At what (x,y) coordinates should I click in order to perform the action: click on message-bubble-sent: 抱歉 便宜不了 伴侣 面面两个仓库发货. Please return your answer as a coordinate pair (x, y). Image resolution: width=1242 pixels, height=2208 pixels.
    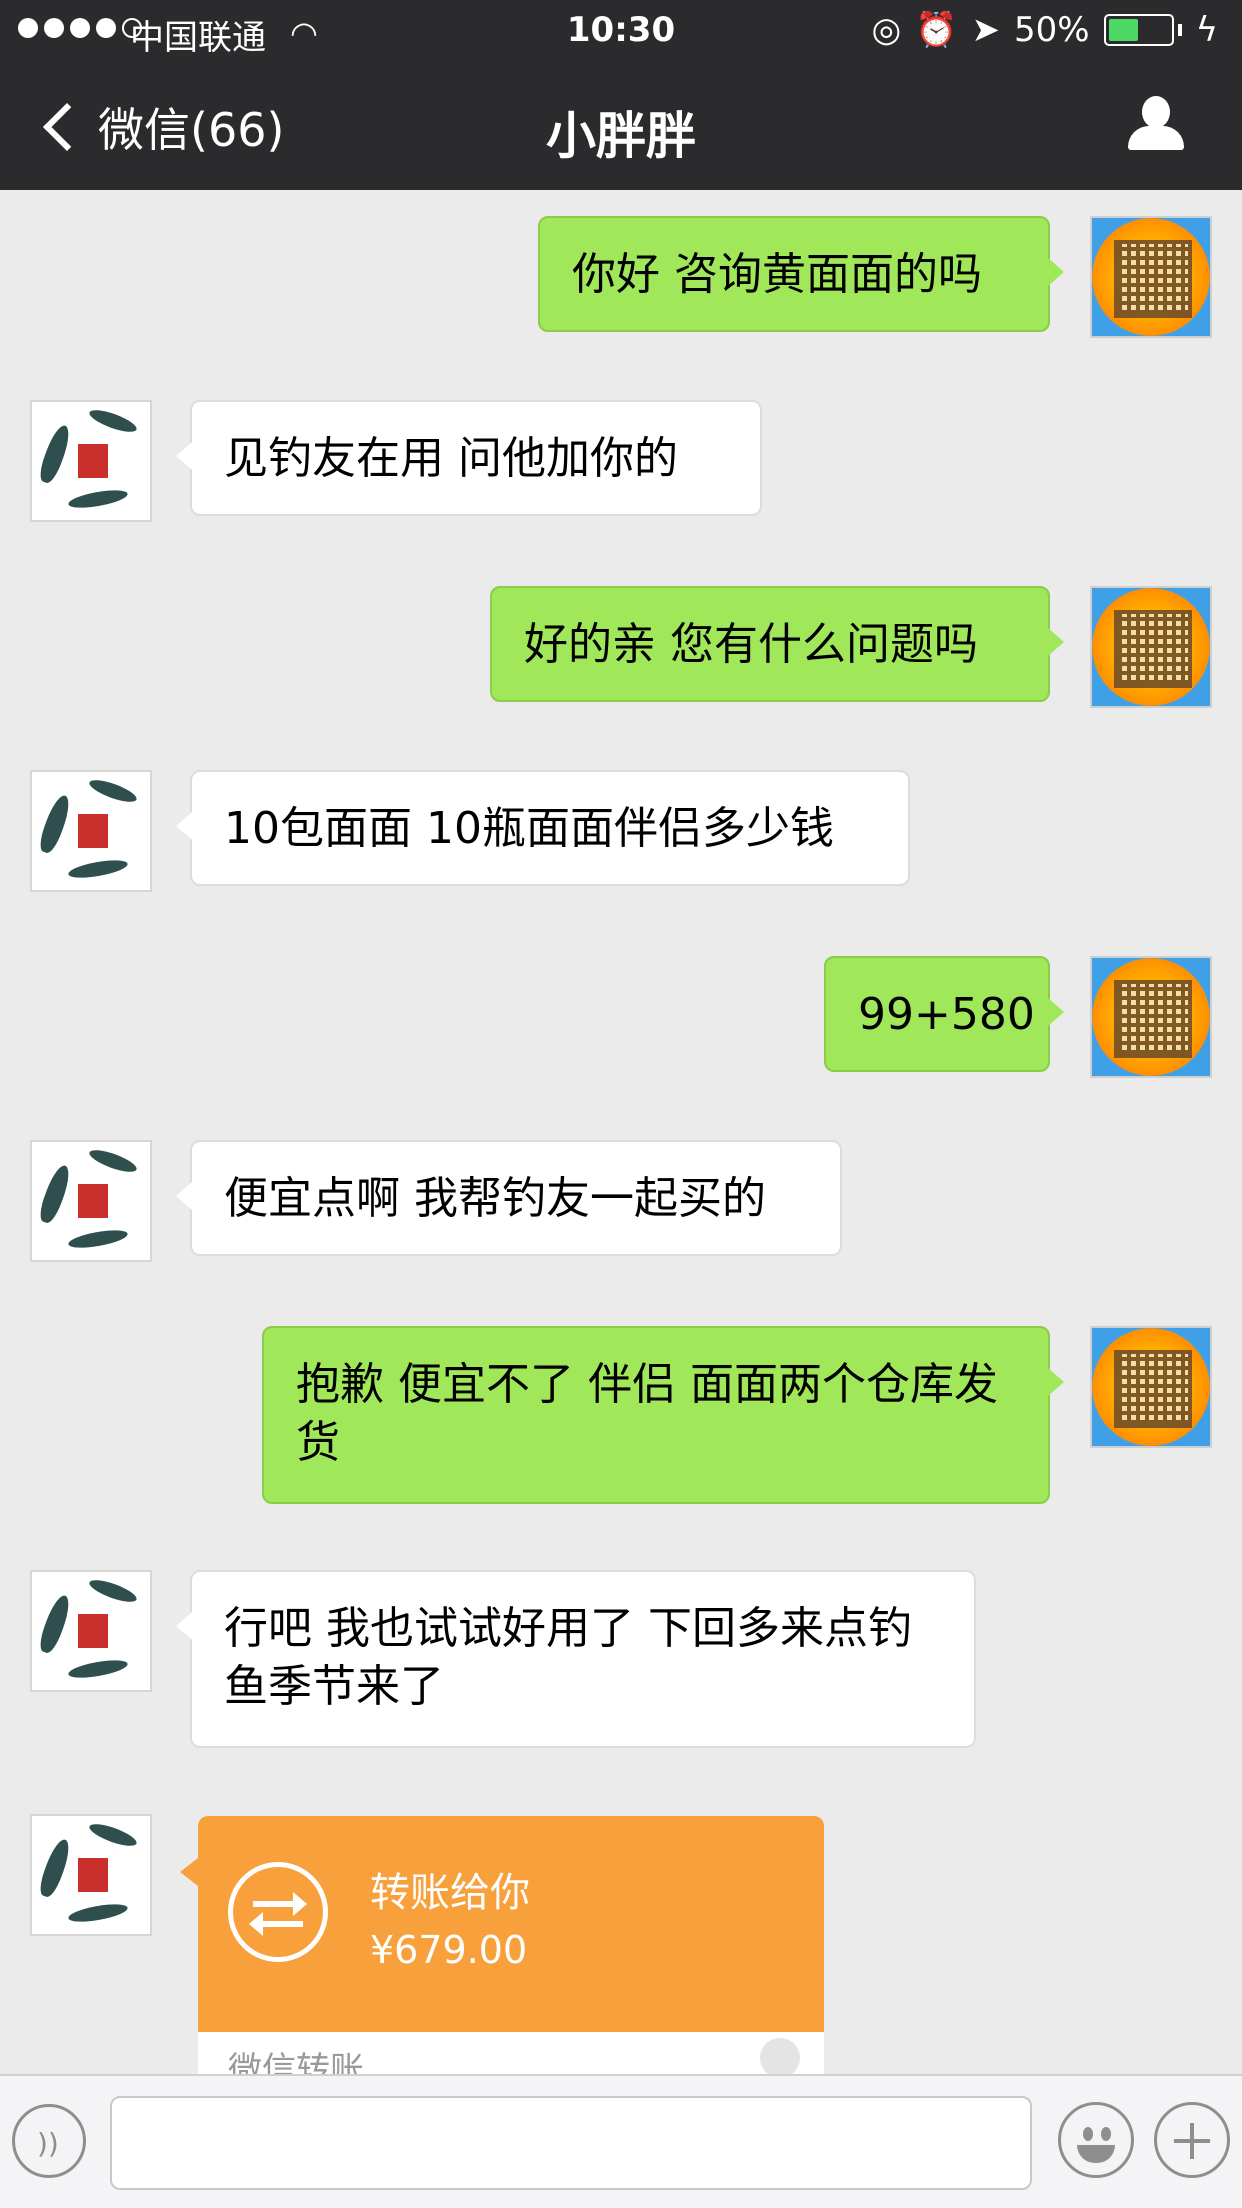
    Looking at the image, I should click on (663, 1415).